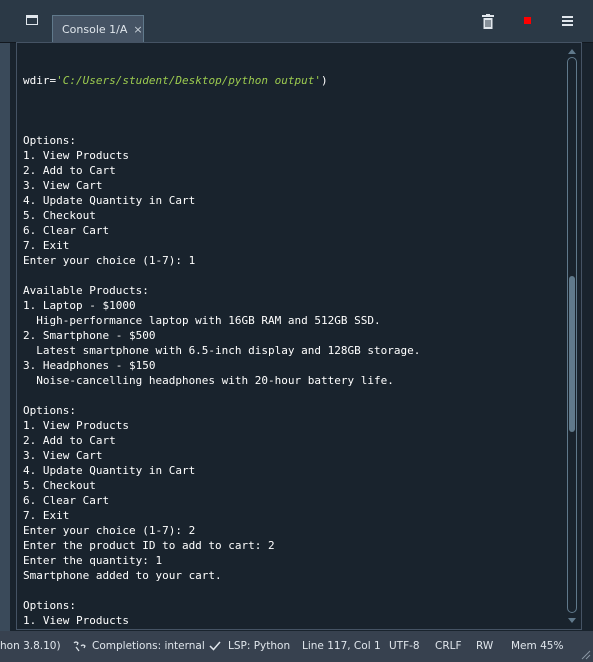 This screenshot has width=593, height=662. I want to click on console-line: Enter the quantity: 1, so click(93, 560).